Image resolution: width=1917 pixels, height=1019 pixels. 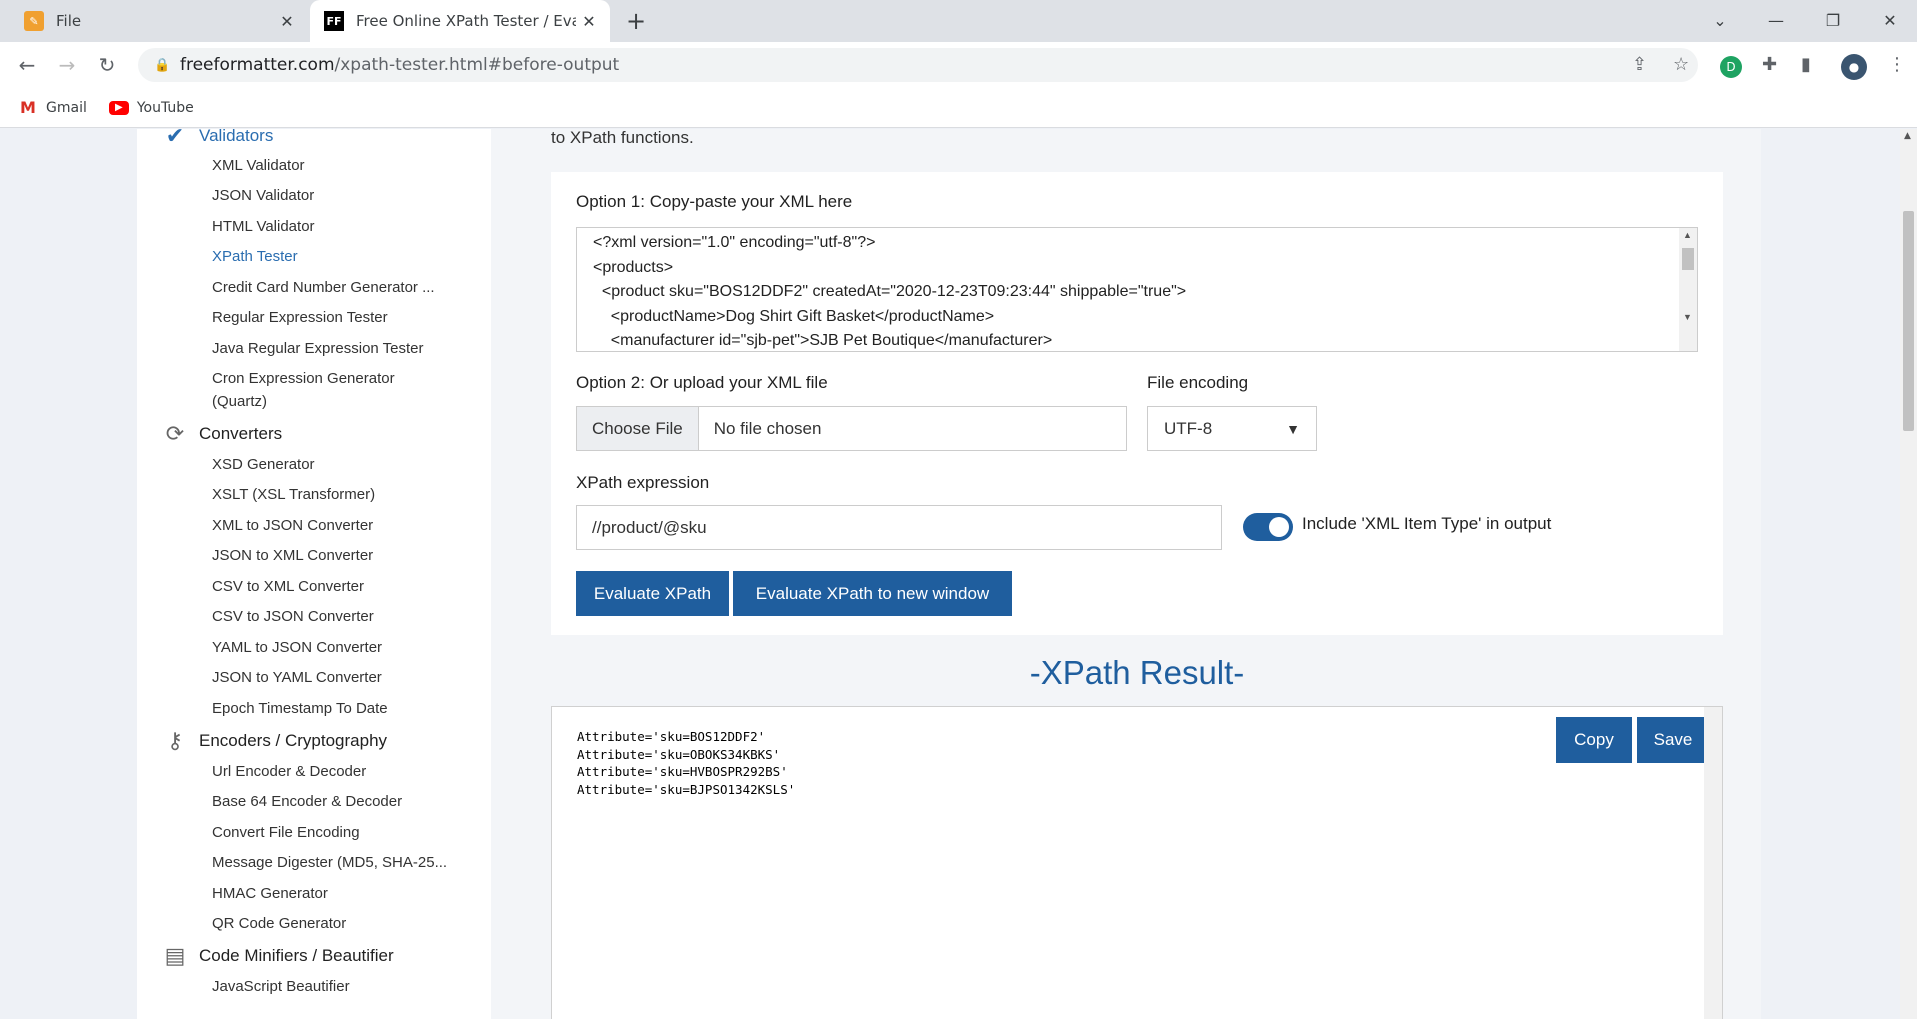 What do you see at coordinates (1890, 21) in the screenshot?
I see `window-close-button: ✕` at bounding box center [1890, 21].